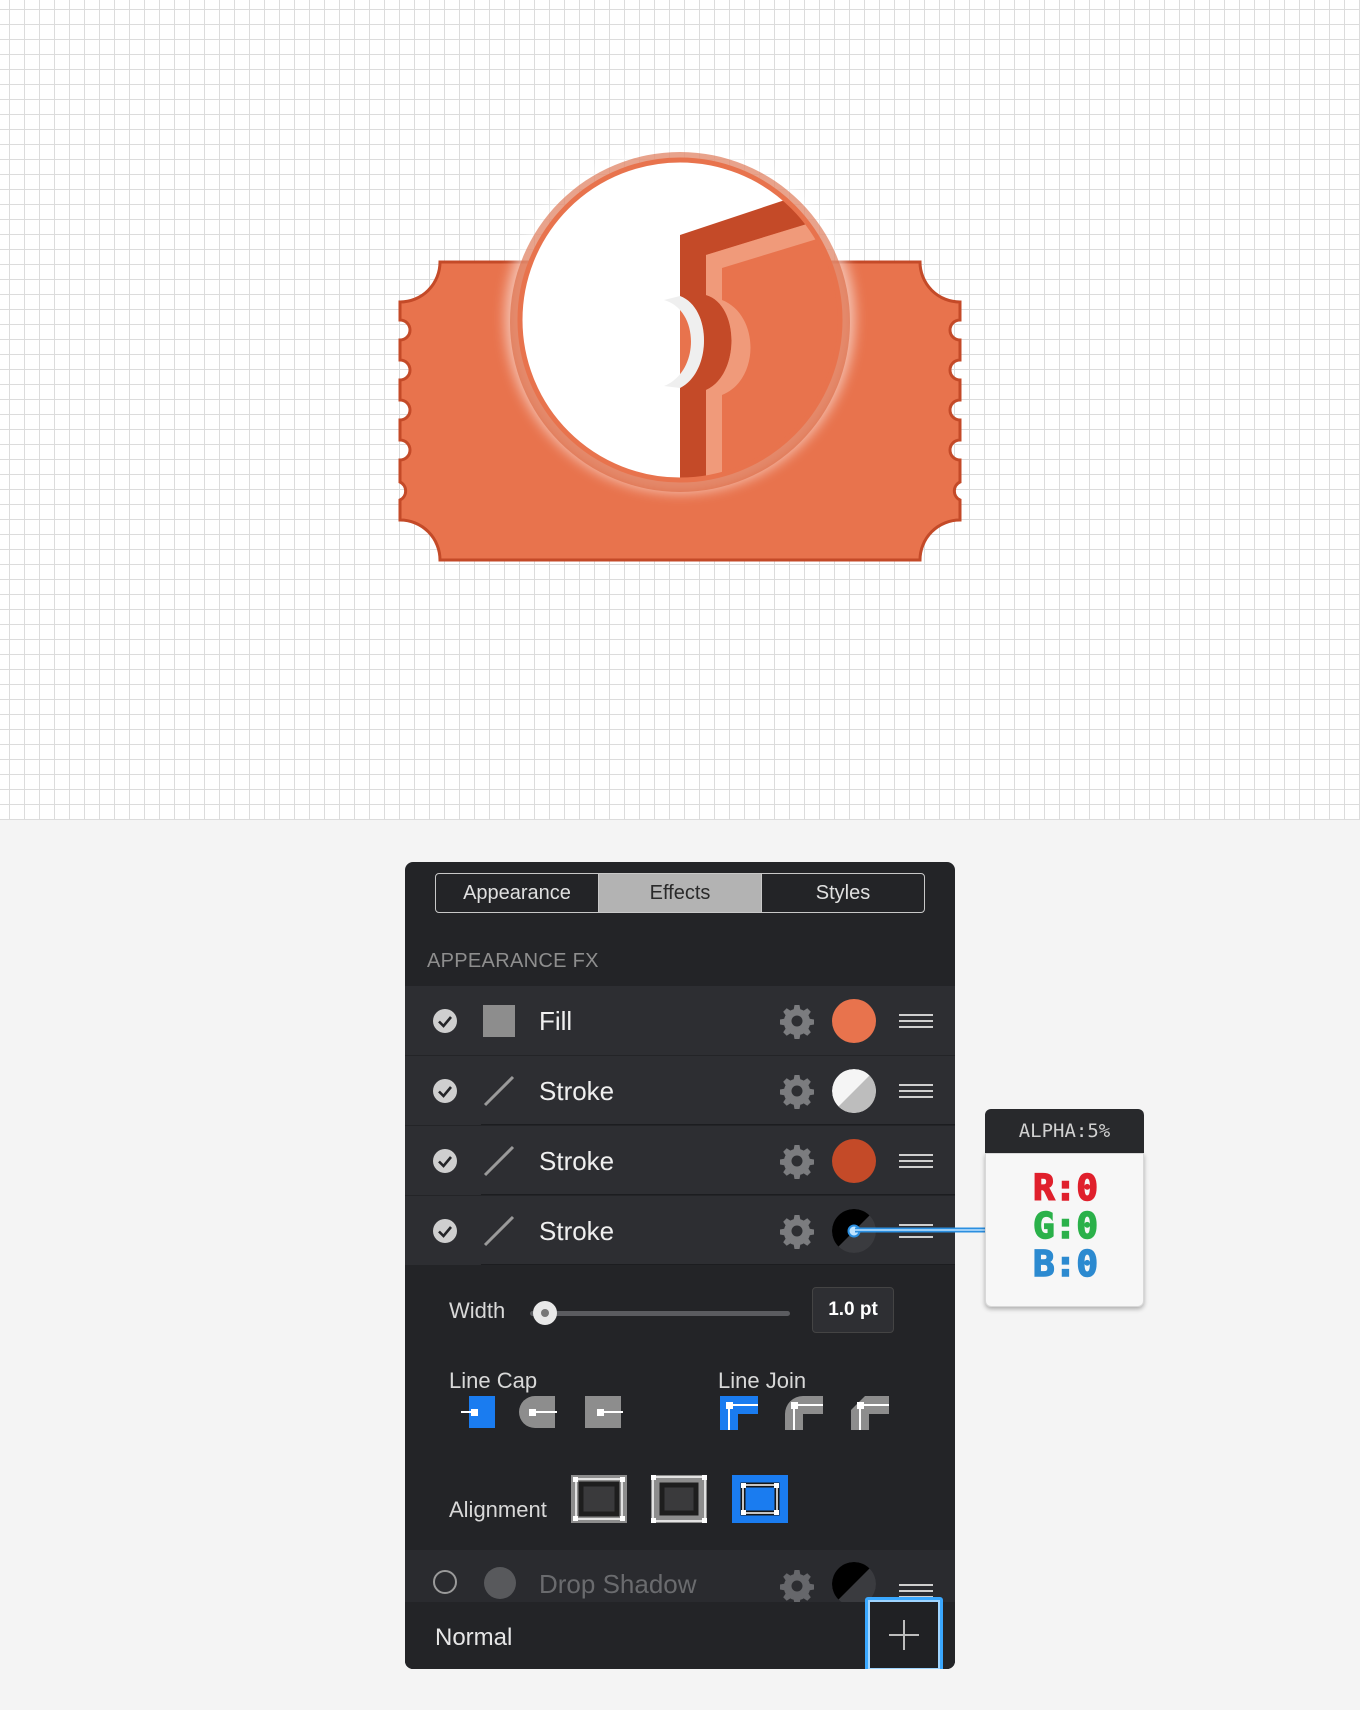 The height and width of the screenshot is (1710, 1360). I want to click on rgb-readout: R:0 G:0 B:0, so click(1064, 1230).